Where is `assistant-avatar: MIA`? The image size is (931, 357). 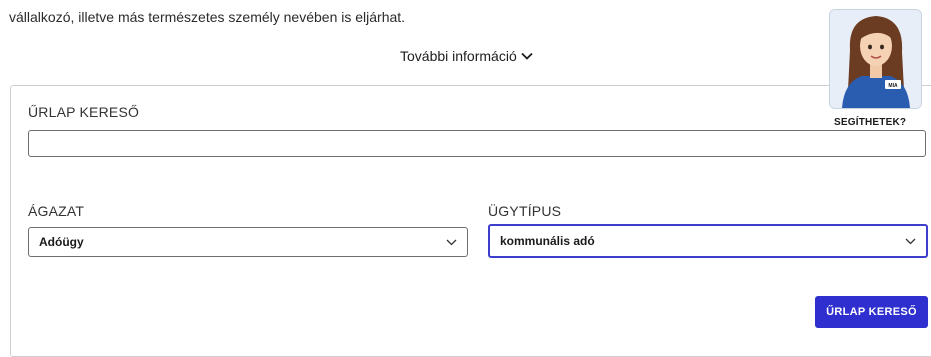 assistant-avatar: MIA is located at coordinates (875, 59).